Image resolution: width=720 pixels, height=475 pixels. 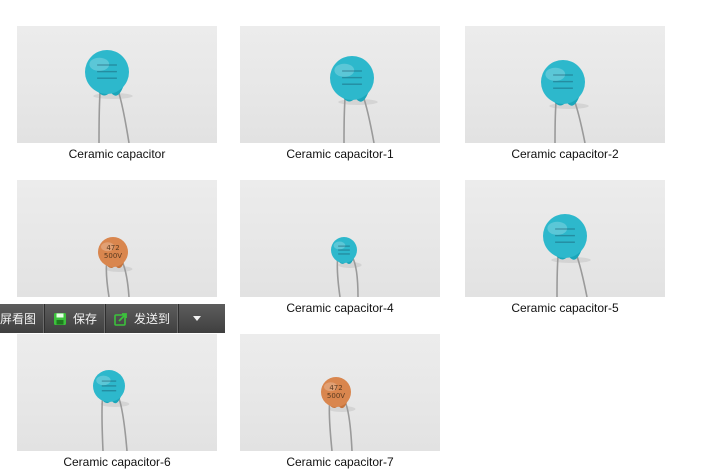 I want to click on gallery-tile: Ceramic capacitor-4, so click(x=340, y=247).